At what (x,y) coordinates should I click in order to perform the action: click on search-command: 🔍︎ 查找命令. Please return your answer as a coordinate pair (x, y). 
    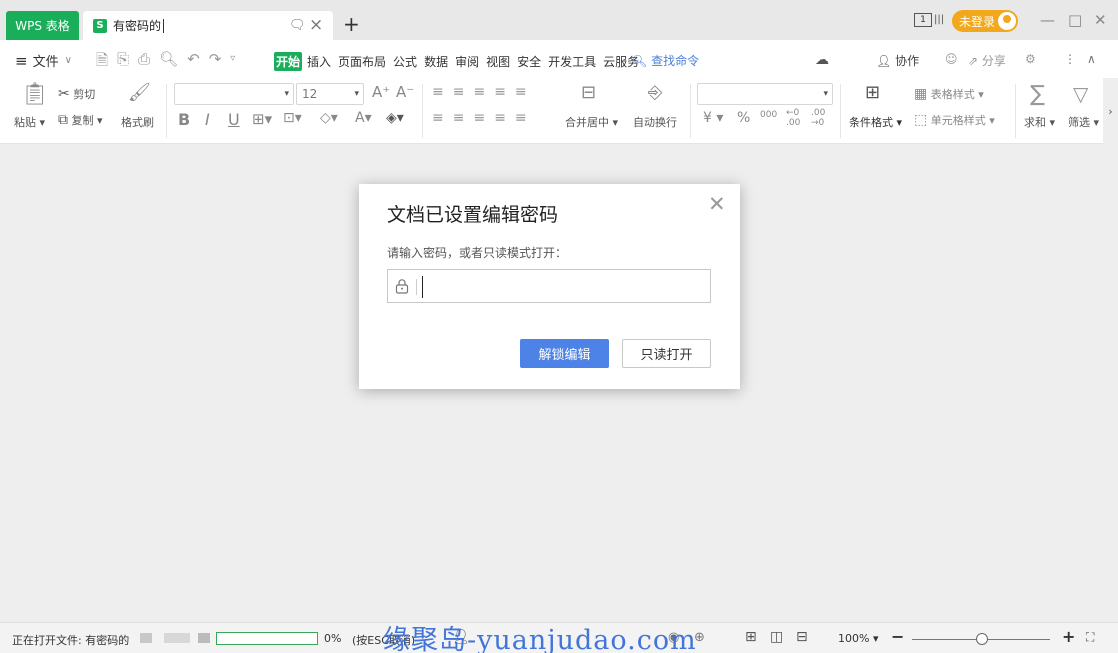
    Looking at the image, I should click on (665, 60).